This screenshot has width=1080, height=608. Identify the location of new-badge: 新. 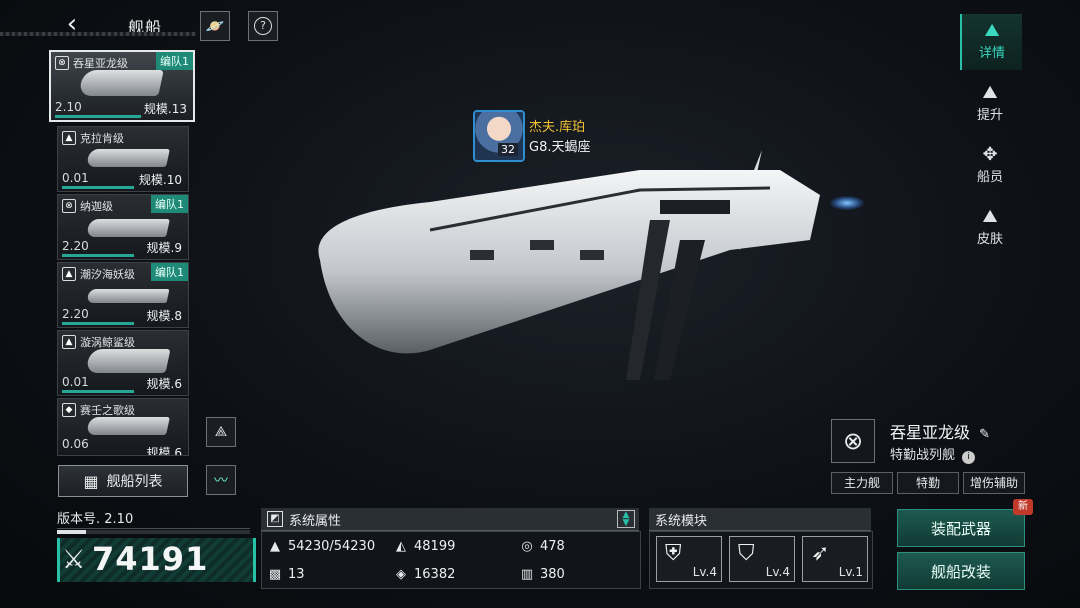
(1023, 507).